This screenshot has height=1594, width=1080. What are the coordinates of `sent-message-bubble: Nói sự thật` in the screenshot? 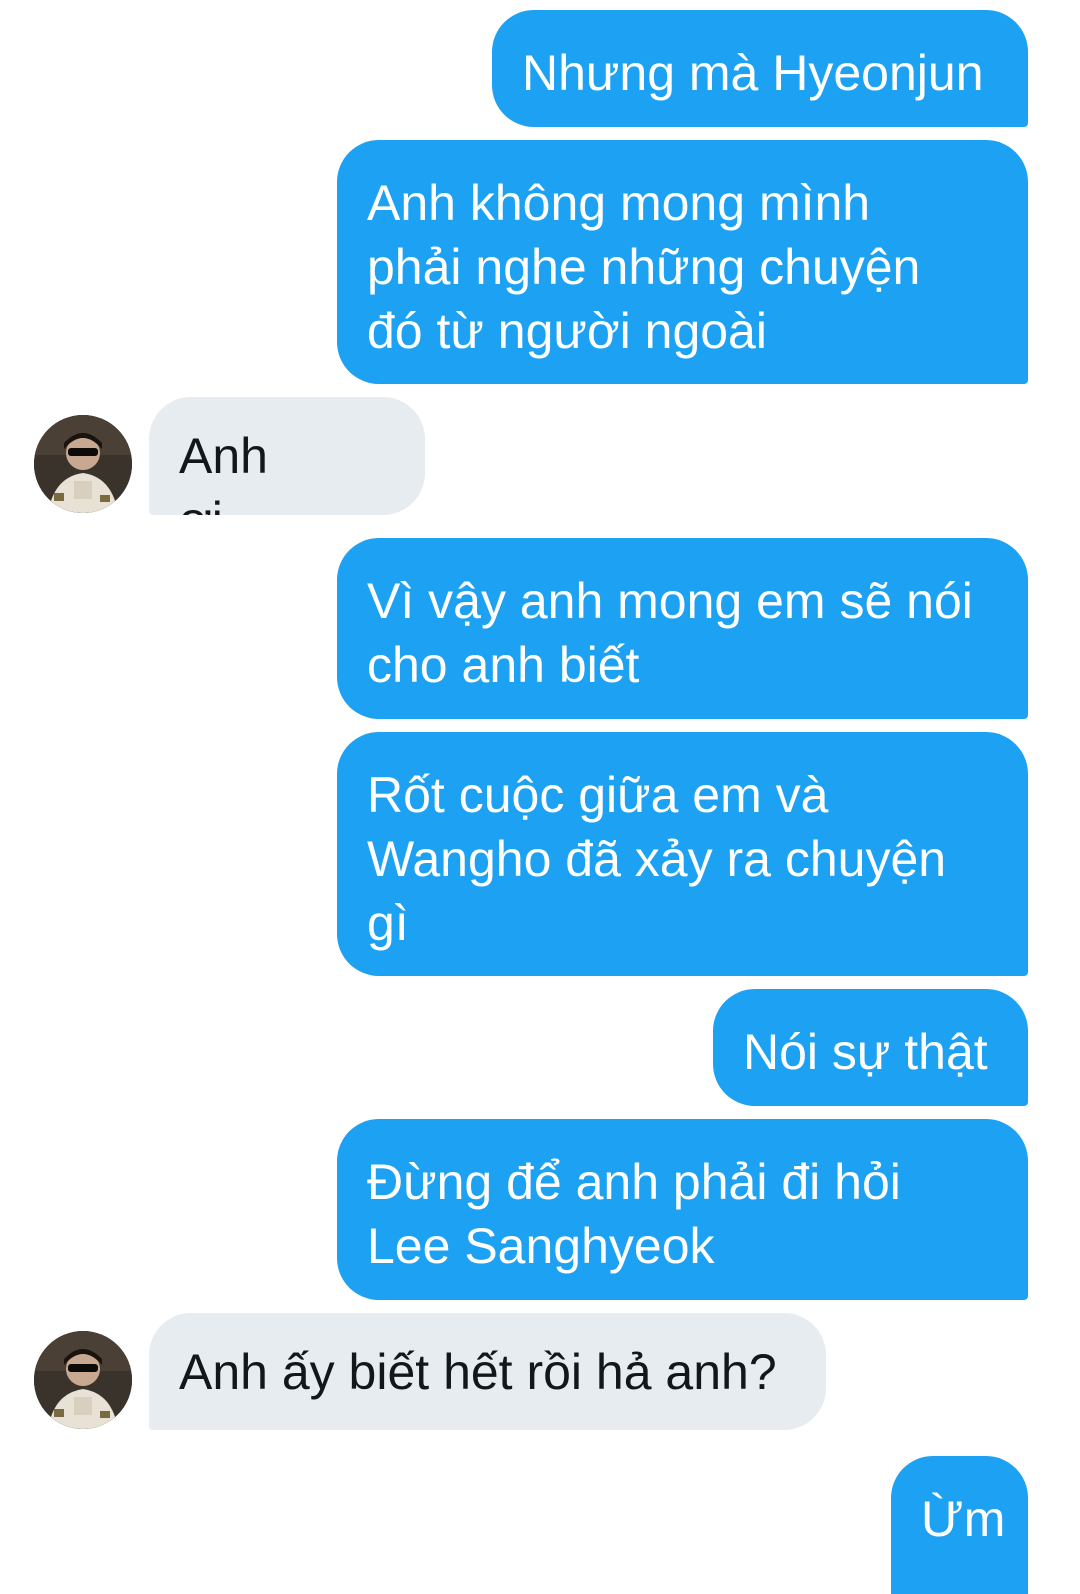 It's located at (870, 1047).